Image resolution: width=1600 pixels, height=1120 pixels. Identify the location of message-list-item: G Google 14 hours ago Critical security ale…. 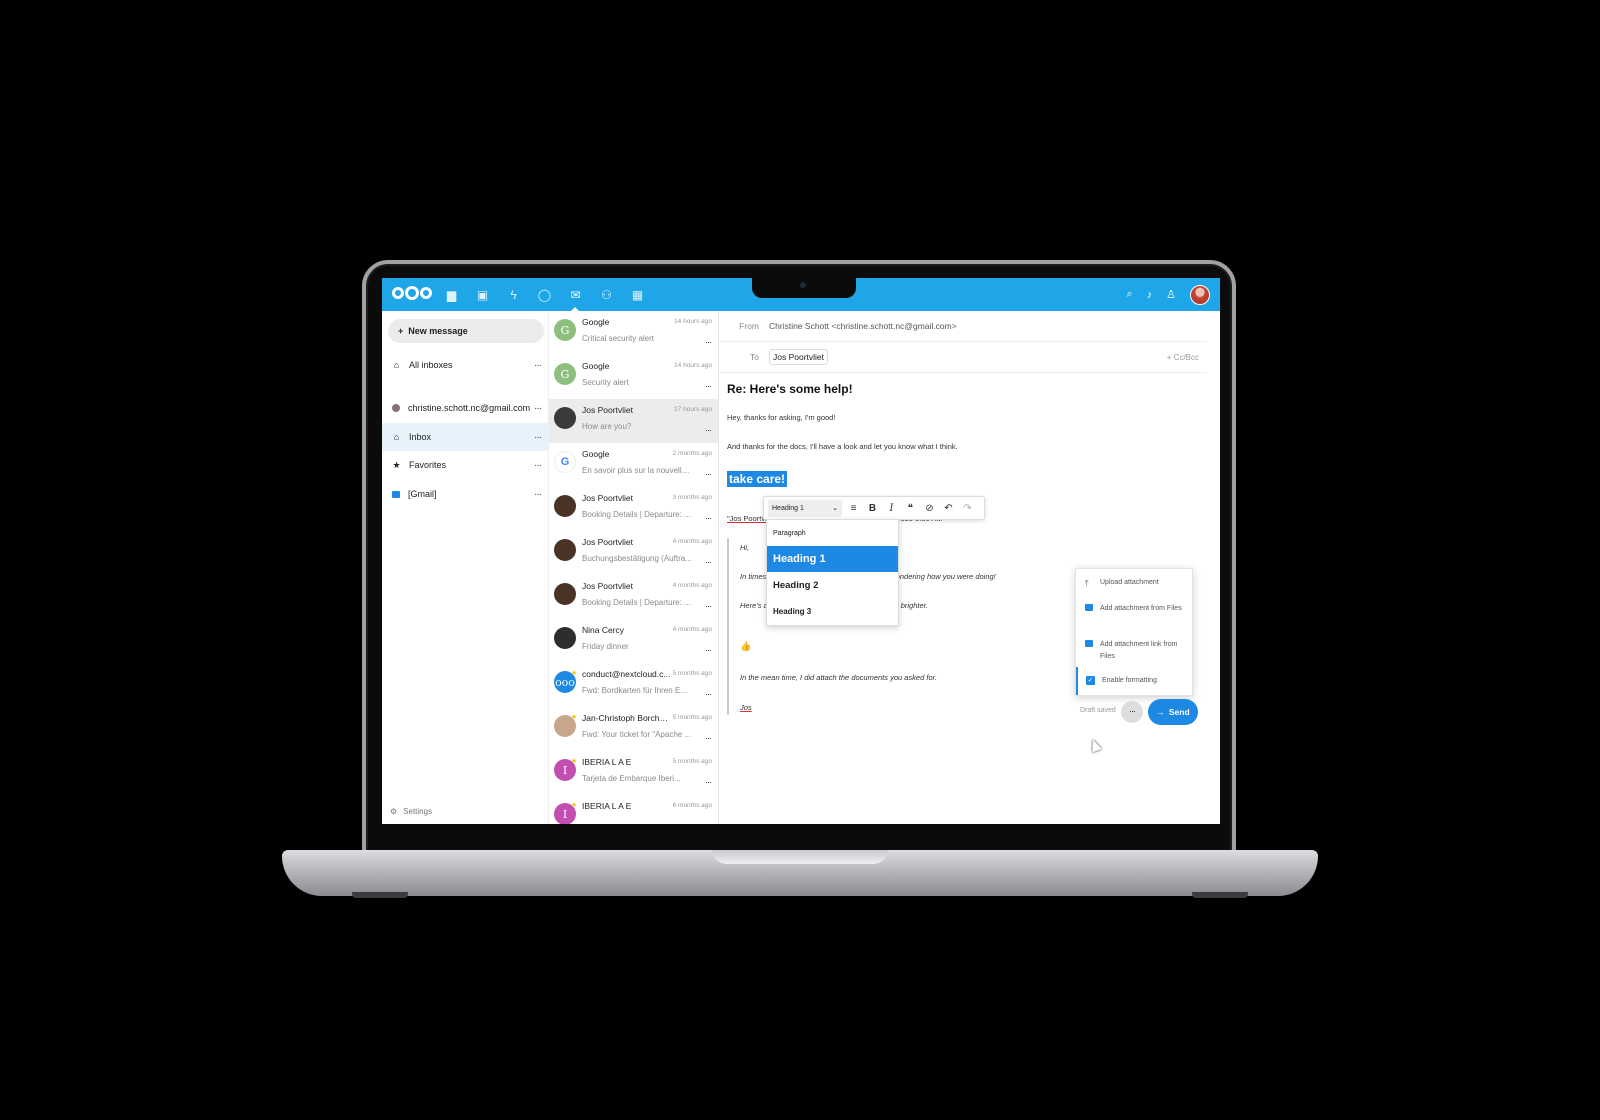
(633, 333).